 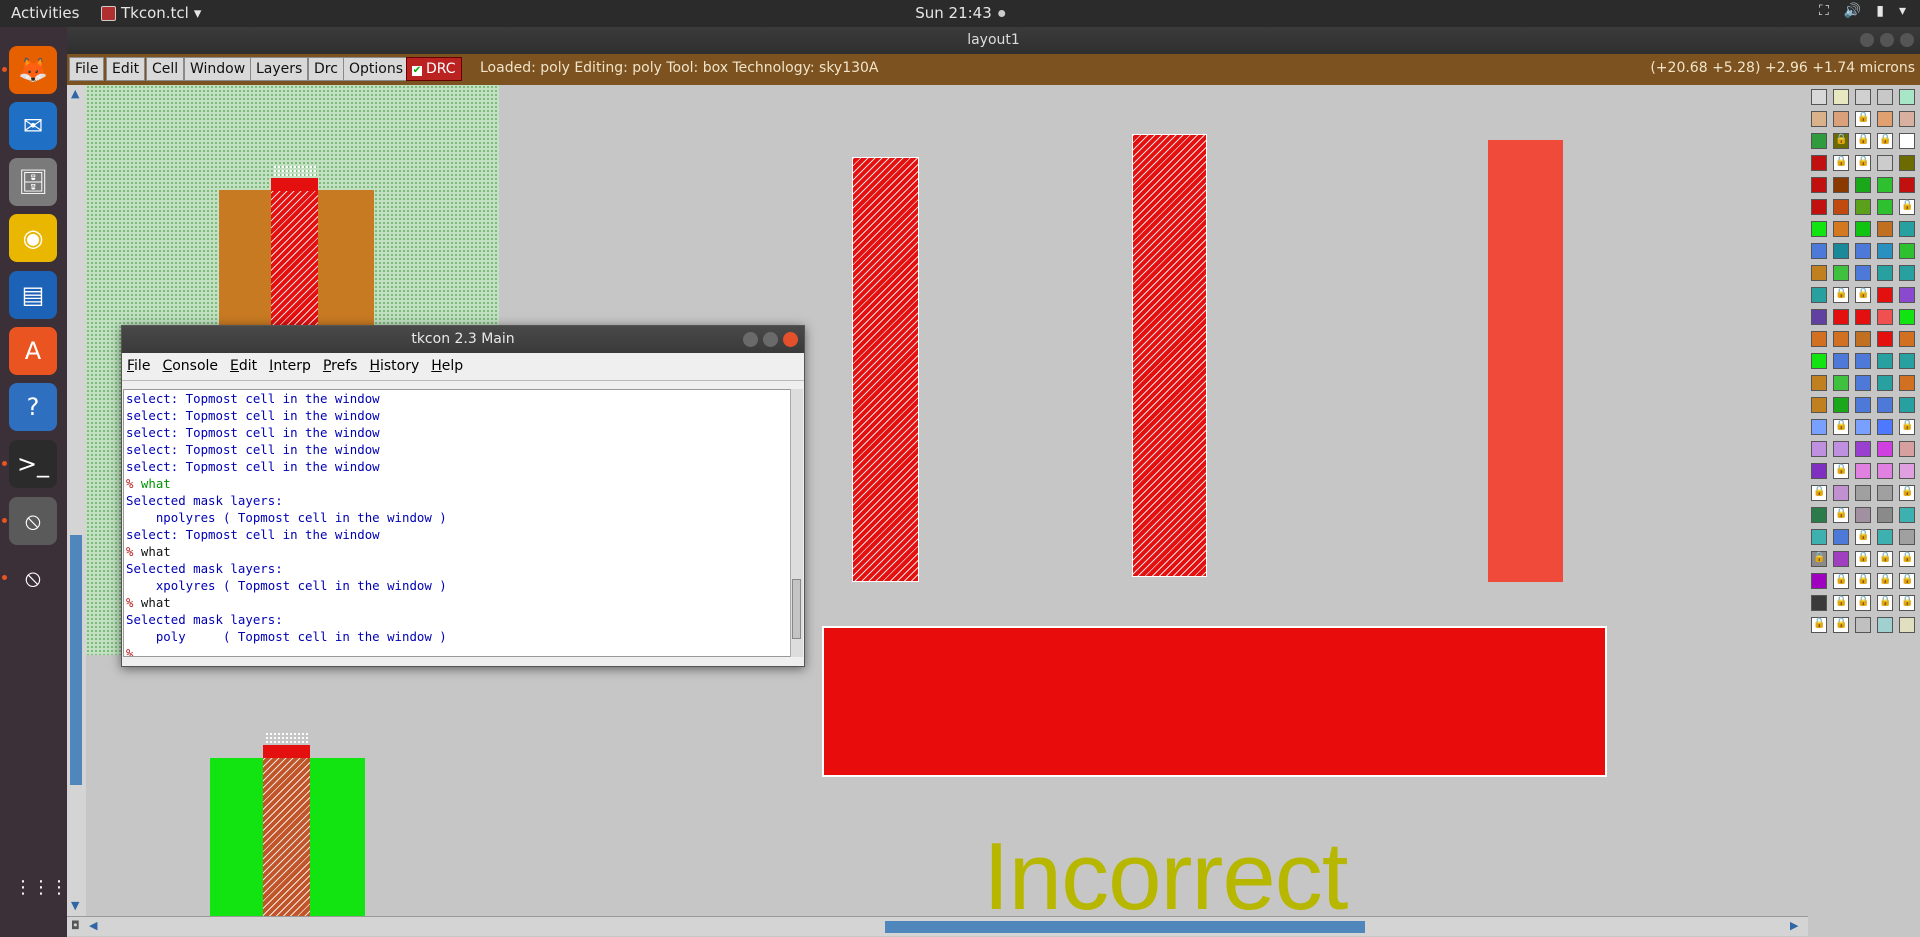 I want to click on show-applications-icon: ⋮⋮⋮, so click(x=41, y=888).